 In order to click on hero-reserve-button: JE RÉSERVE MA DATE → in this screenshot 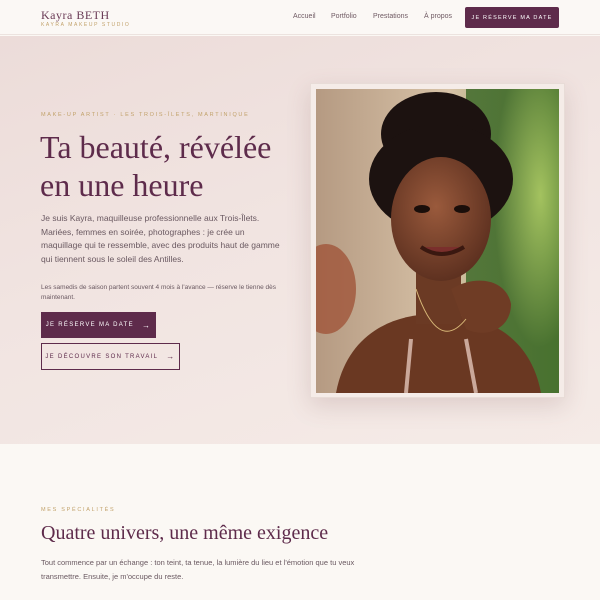, I will do `click(98, 325)`.